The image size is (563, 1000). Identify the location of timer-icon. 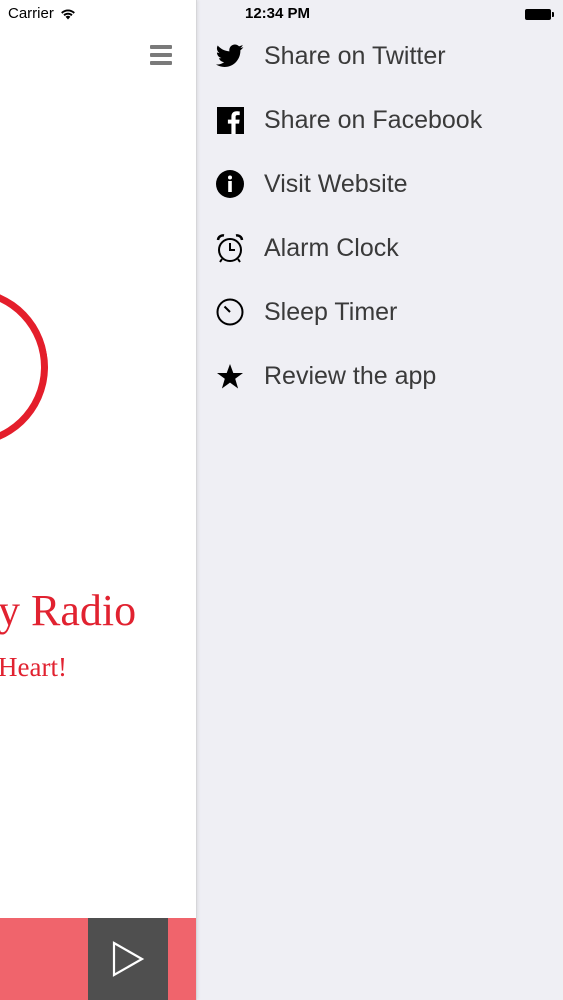
(230, 312).